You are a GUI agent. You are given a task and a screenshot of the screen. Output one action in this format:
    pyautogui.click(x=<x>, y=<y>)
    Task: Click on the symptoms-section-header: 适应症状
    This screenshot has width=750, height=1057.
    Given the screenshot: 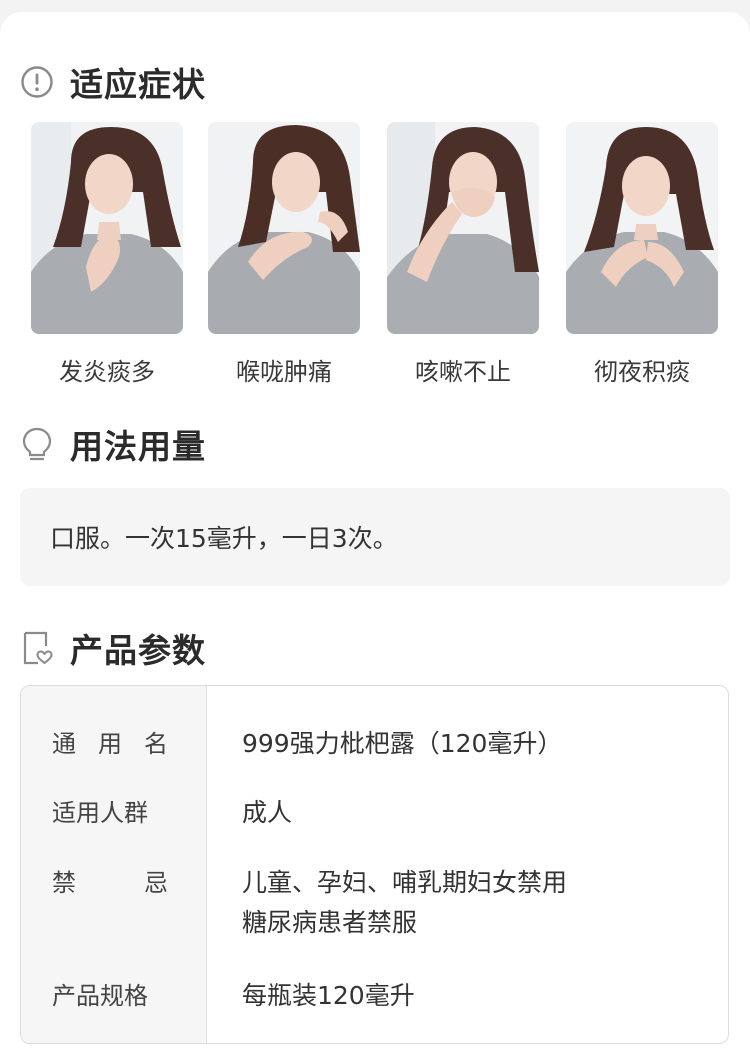 What is the action you would take?
    pyautogui.click(x=113, y=82)
    